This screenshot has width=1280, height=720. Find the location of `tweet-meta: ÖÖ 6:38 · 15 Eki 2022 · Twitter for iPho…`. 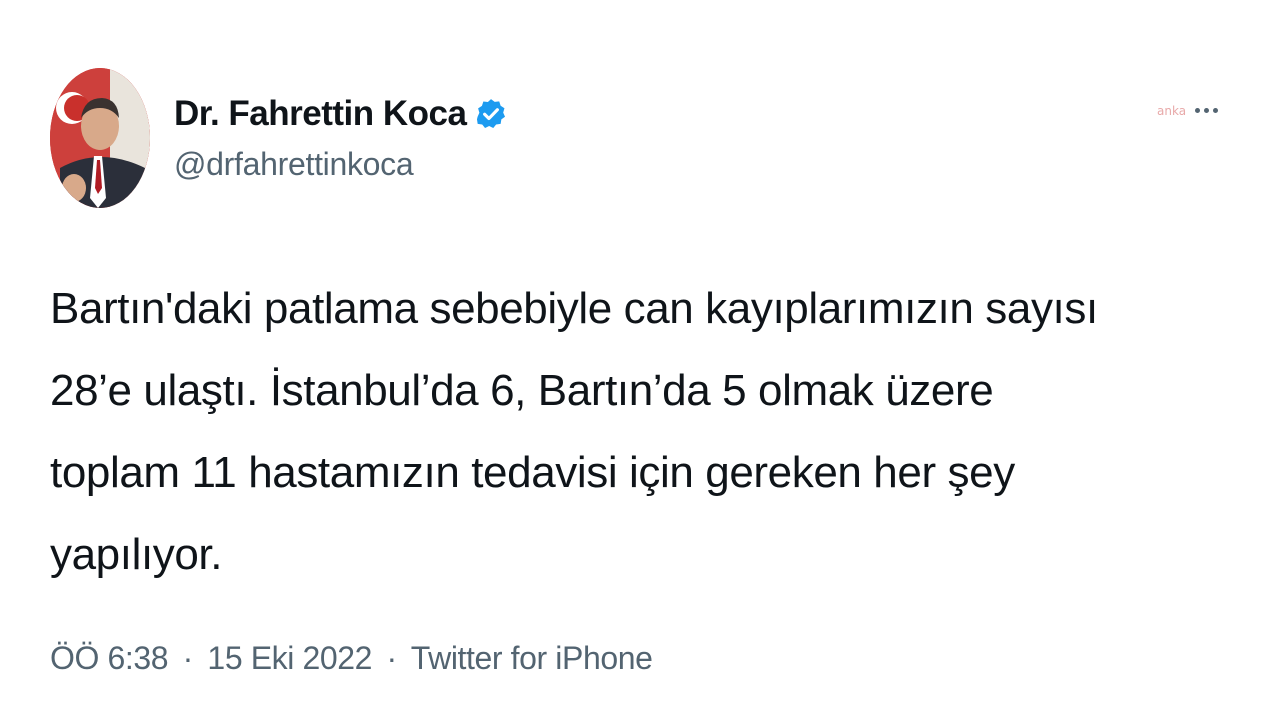

tweet-meta: ÖÖ 6:38 · 15 Eki 2022 · Twitter for iPho… is located at coordinates (351, 658).